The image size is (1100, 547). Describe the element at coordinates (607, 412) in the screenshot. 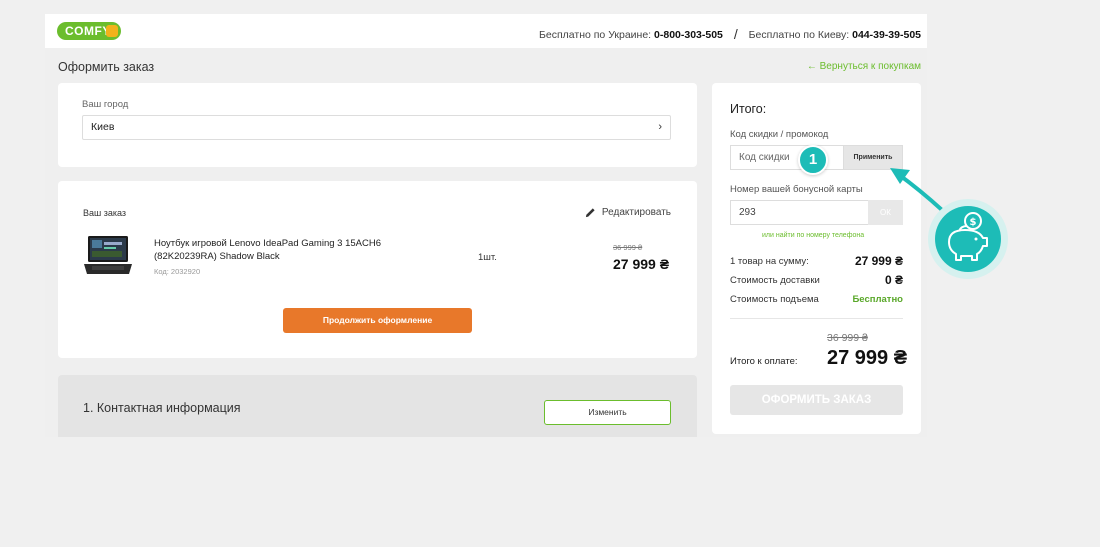

I see `change-contact-button: Изменить` at that location.